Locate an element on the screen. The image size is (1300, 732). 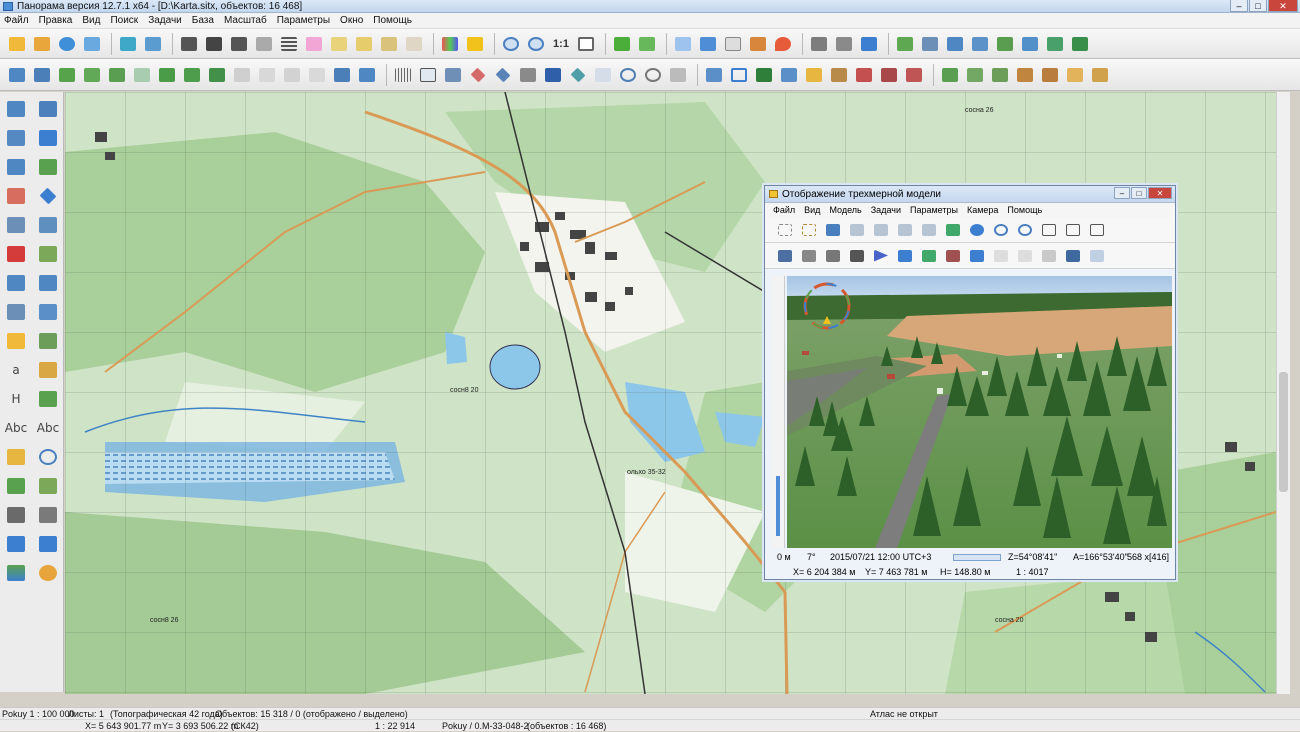
glue-icon is located at coordinates (48, 341).